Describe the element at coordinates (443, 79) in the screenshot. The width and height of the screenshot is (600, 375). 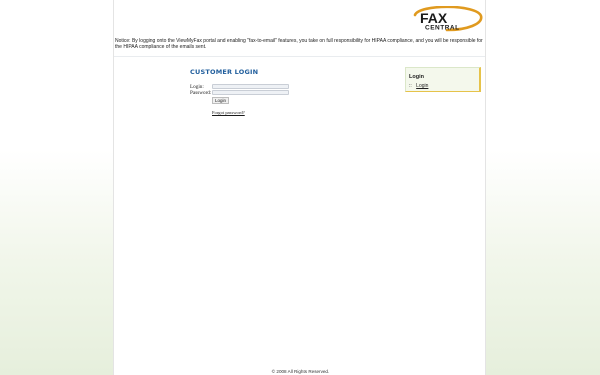
I see `sidebar-login-box: Login :: Login` at that location.